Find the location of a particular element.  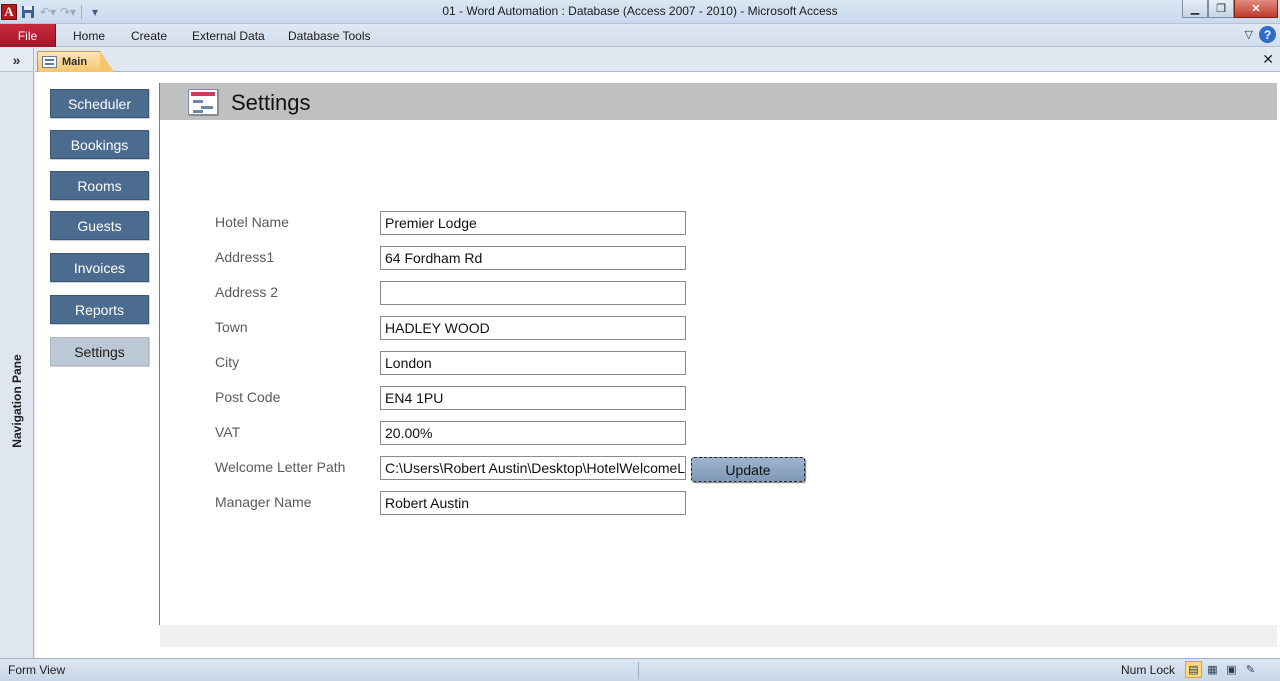

quick-access-toolbar: A ↶▾ ↷▾ ▾ is located at coordinates (52, 12).